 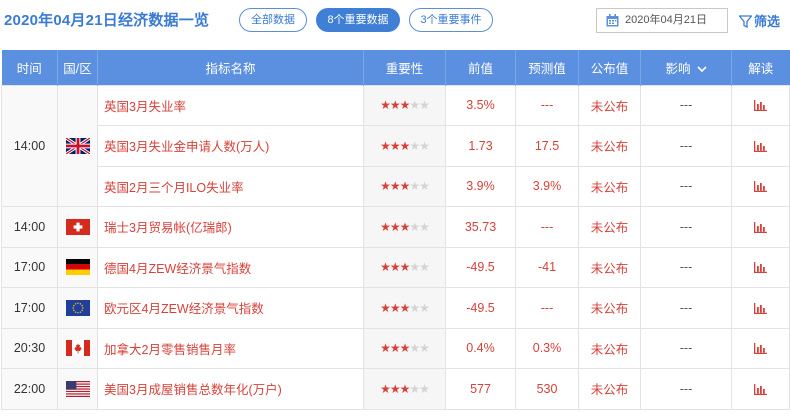 What do you see at coordinates (451, 20) in the screenshot?
I see `filter-important-events-button: 3个重要事件` at bounding box center [451, 20].